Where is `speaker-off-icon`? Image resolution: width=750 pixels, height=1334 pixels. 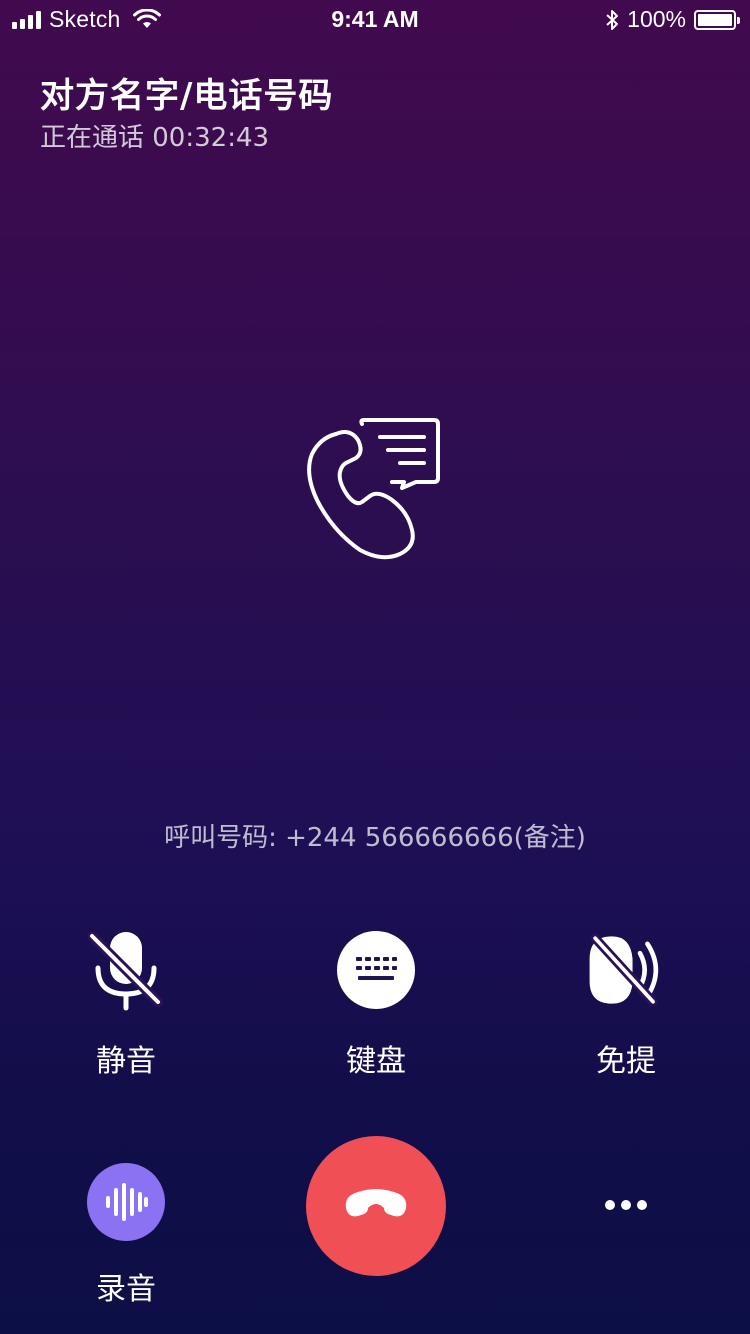 speaker-off-icon is located at coordinates (626, 970).